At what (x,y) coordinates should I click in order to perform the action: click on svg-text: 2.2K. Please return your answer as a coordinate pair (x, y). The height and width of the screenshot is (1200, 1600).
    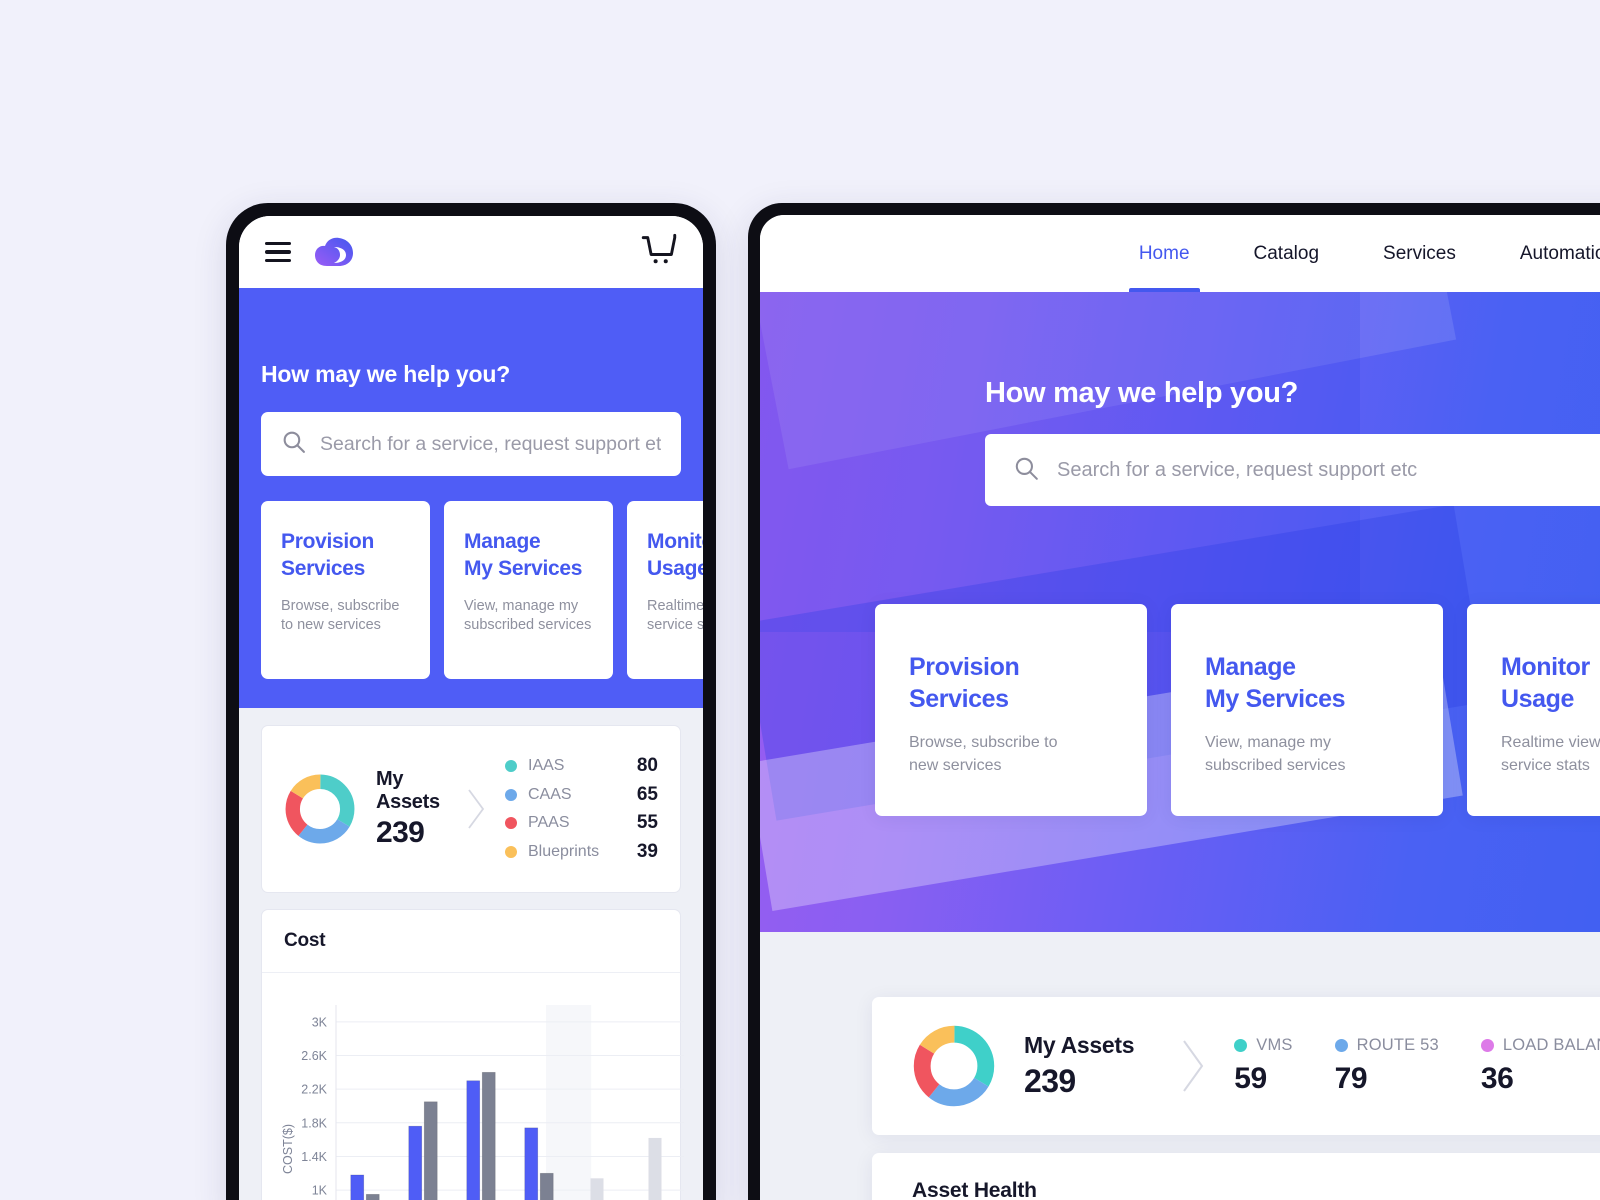
    Looking at the image, I should click on (314, 1090).